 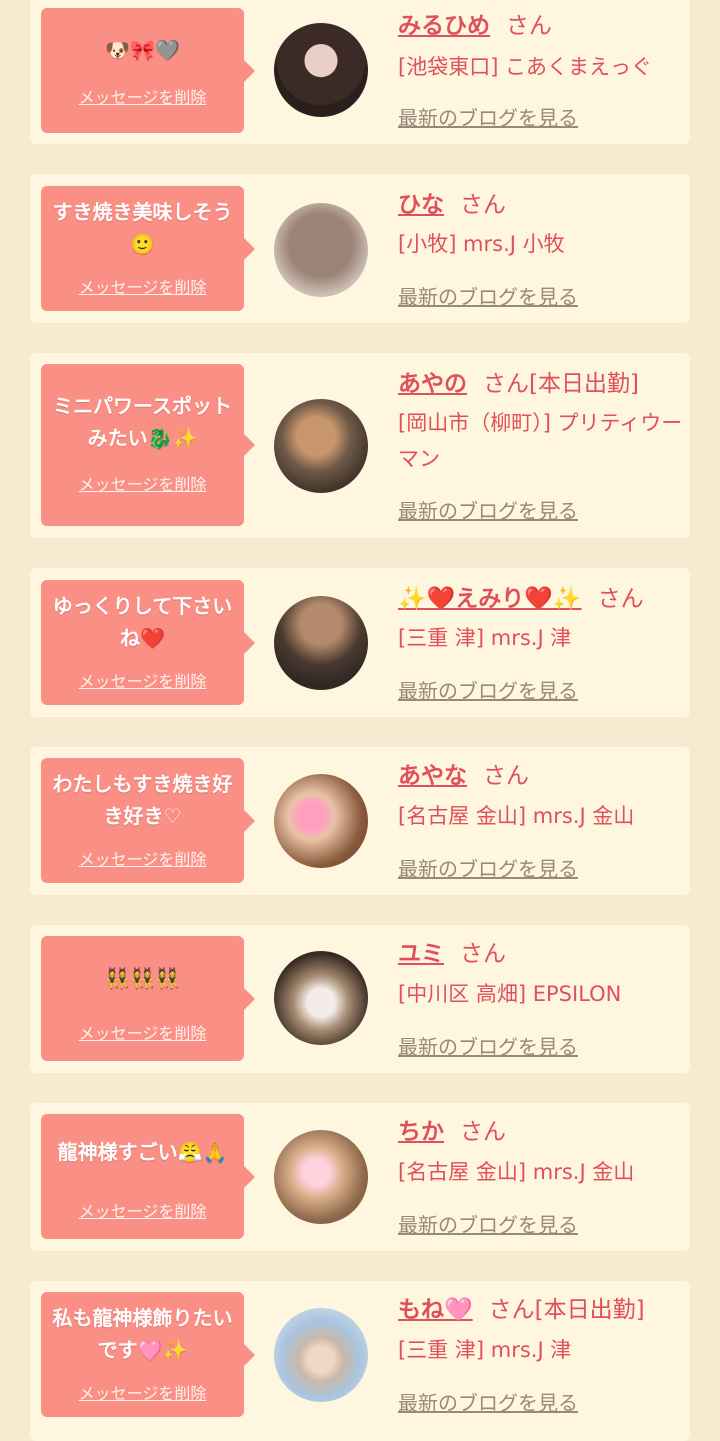 I want to click on shop-info: [池袋東口] こあくまえっぐ, so click(x=525, y=67).